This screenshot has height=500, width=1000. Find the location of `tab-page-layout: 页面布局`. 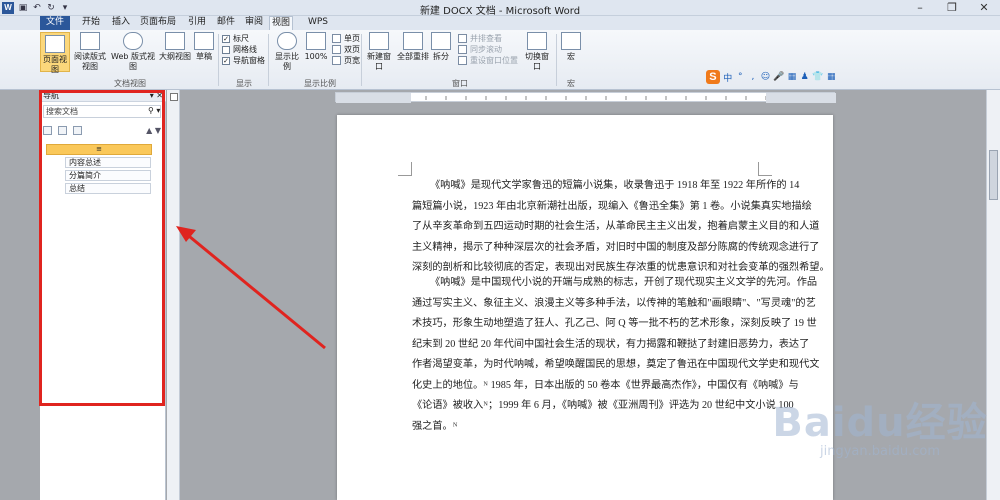

tab-page-layout: 页面布局 is located at coordinates (158, 23).